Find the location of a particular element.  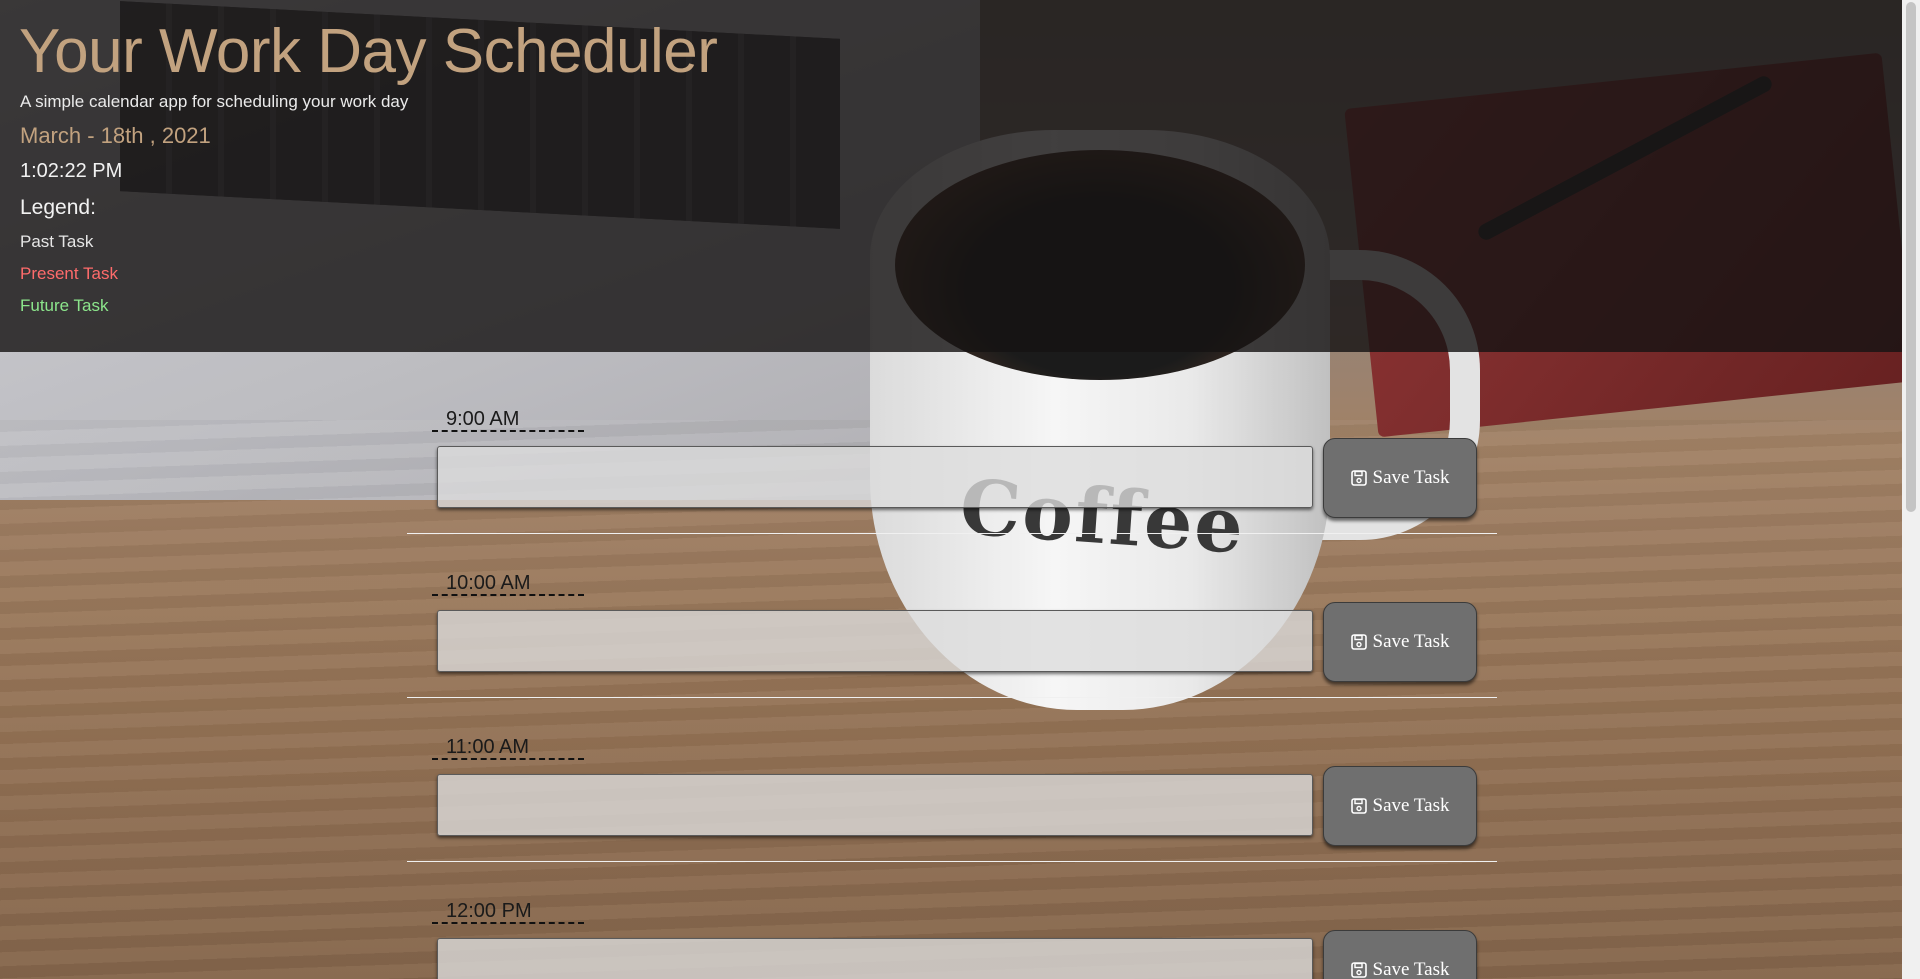

time-block-11am: 11:00 AM Save Task is located at coordinates (952, 818).